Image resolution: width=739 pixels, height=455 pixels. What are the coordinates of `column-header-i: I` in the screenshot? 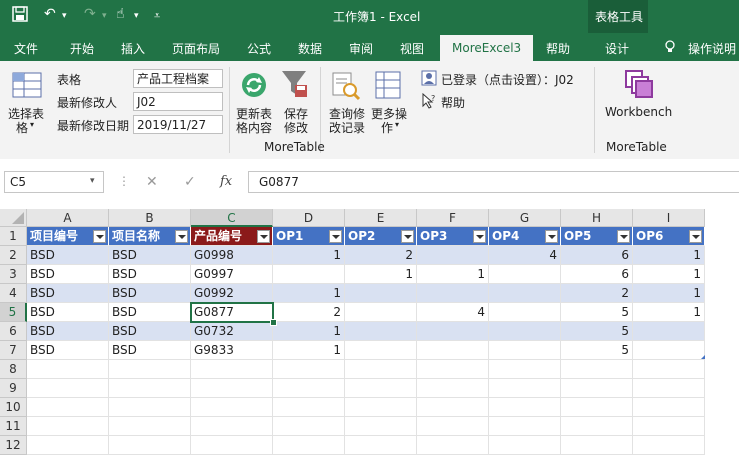 It's located at (669, 218).